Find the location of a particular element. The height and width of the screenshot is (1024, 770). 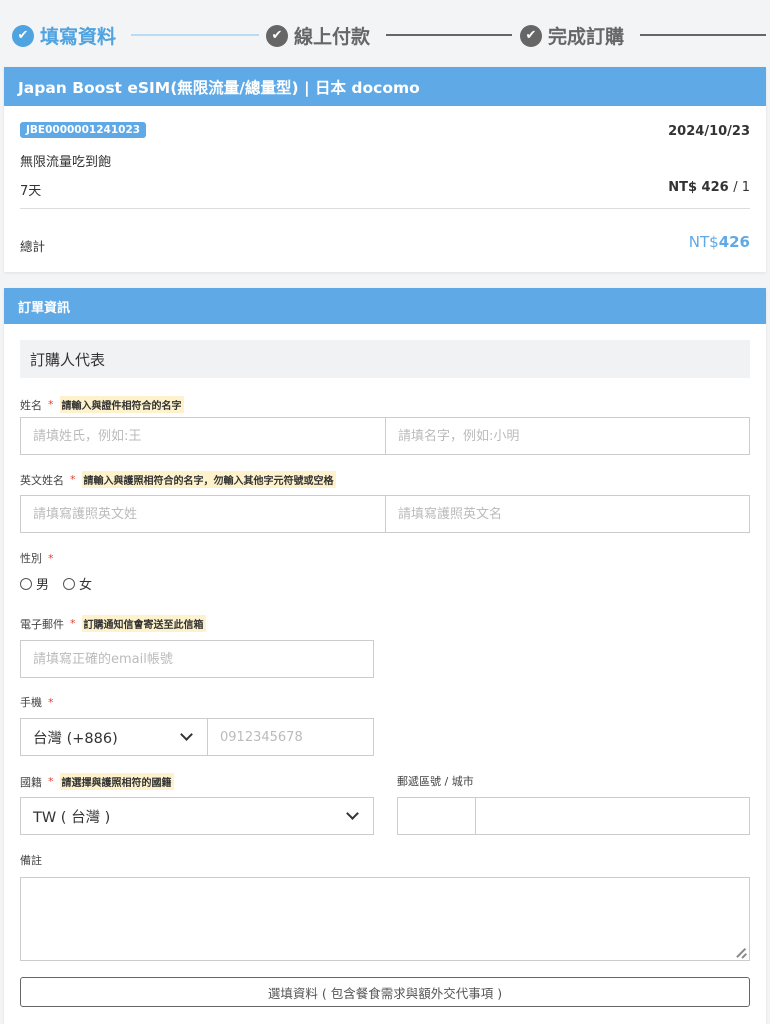

plan-days: 7天 is located at coordinates (31, 191).